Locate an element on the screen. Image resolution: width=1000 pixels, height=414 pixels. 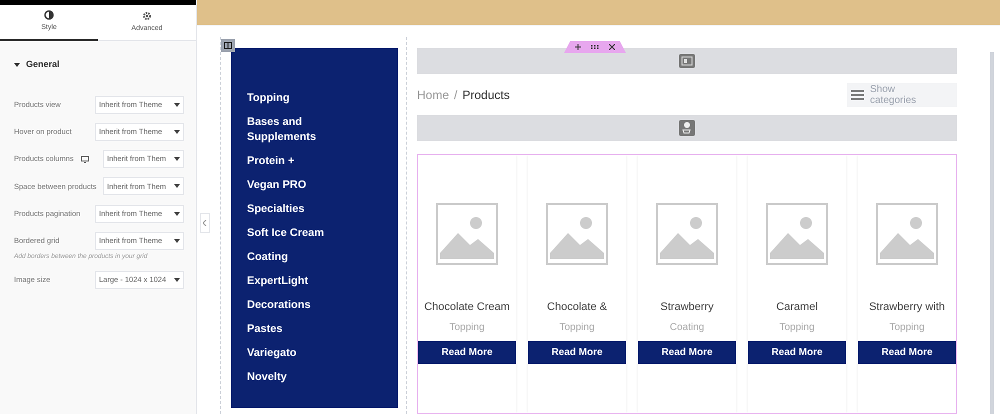
product-name: Strawberry is located at coordinates (687, 307).